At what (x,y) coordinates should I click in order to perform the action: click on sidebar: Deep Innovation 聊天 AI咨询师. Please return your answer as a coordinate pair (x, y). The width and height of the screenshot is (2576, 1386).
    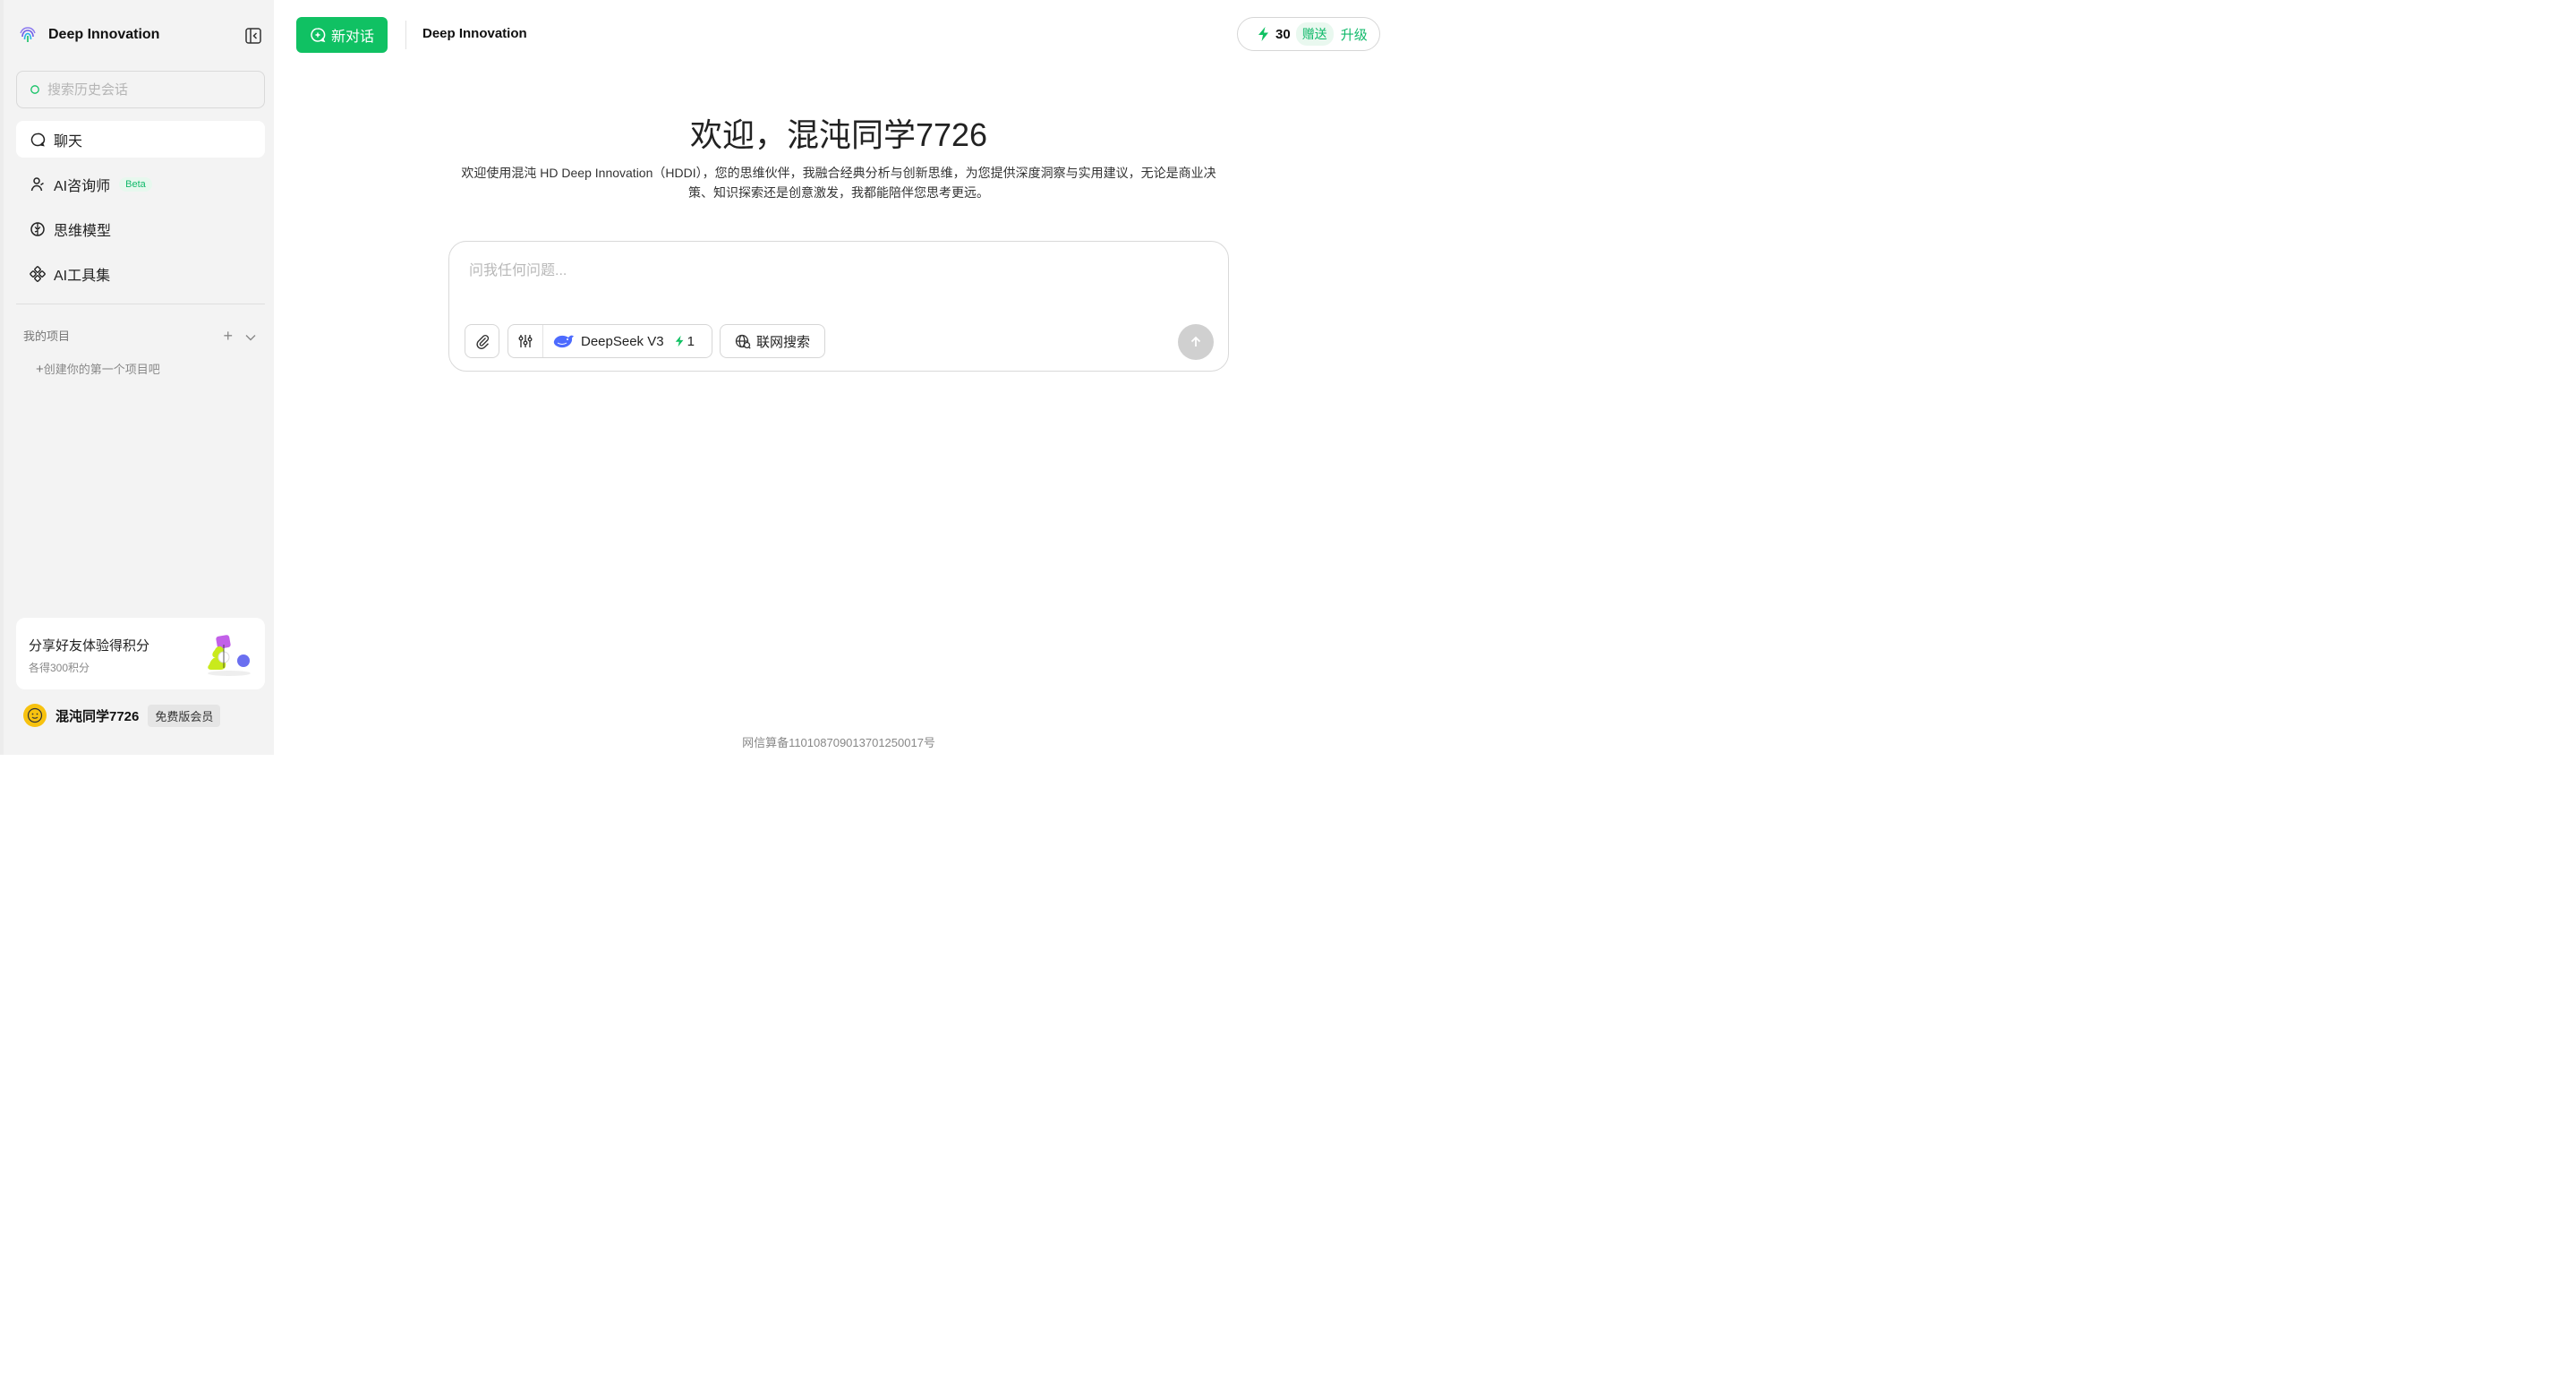
    Looking at the image, I should click on (137, 377).